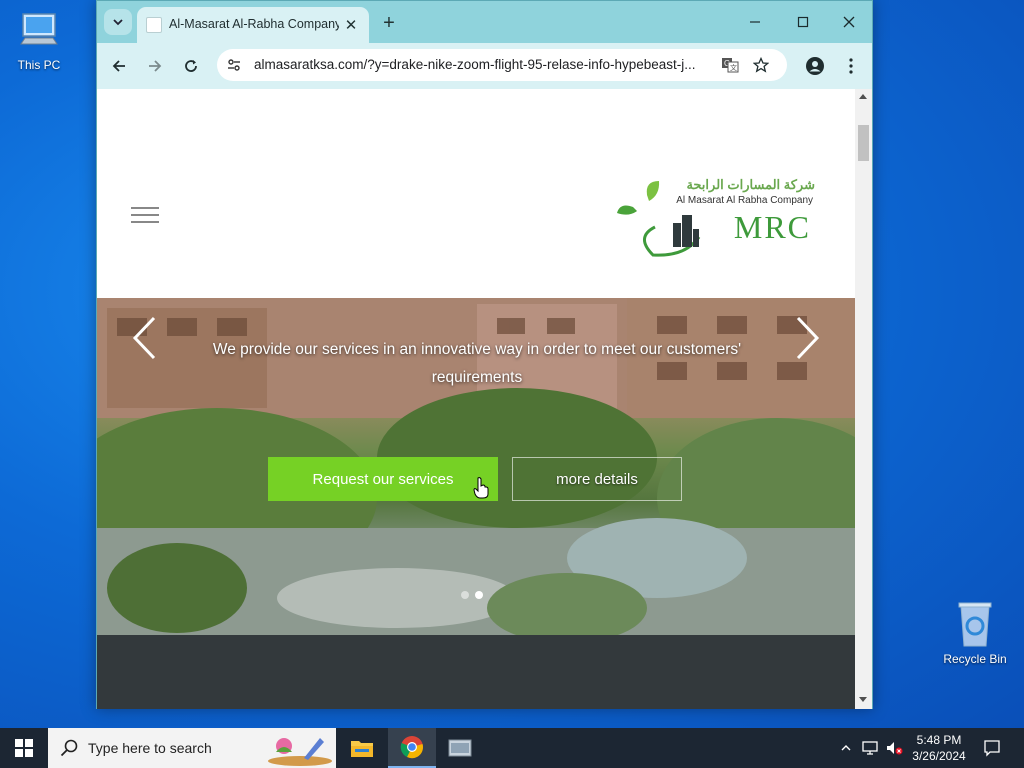 Image resolution: width=1024 pixels, height=768 pixels. I want to click on folder-icon, so click(362, 749).